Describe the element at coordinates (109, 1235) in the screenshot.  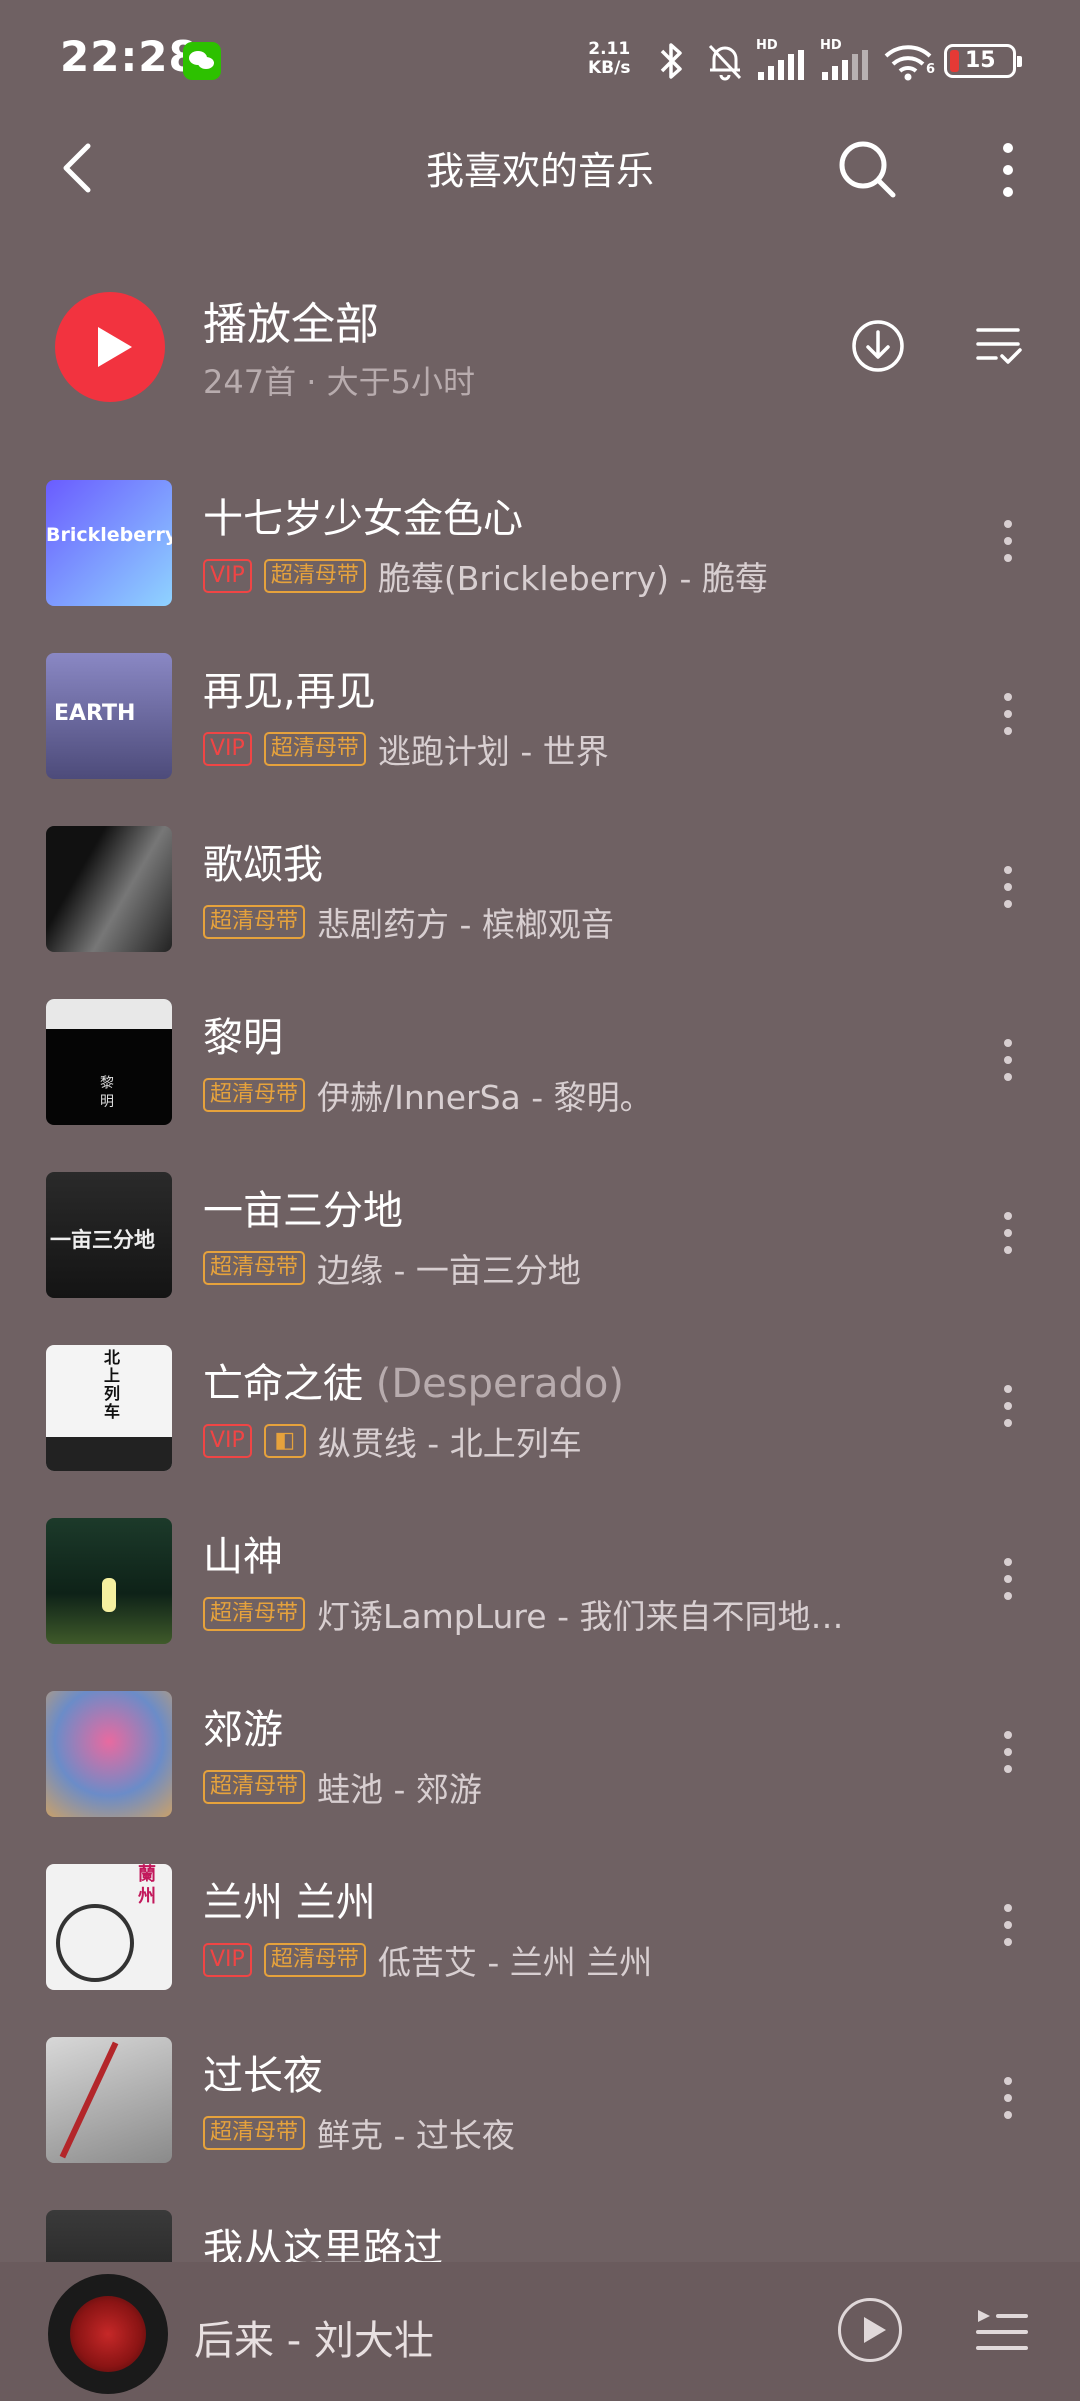
I see `album-cover: 一亩三分地` at that location.